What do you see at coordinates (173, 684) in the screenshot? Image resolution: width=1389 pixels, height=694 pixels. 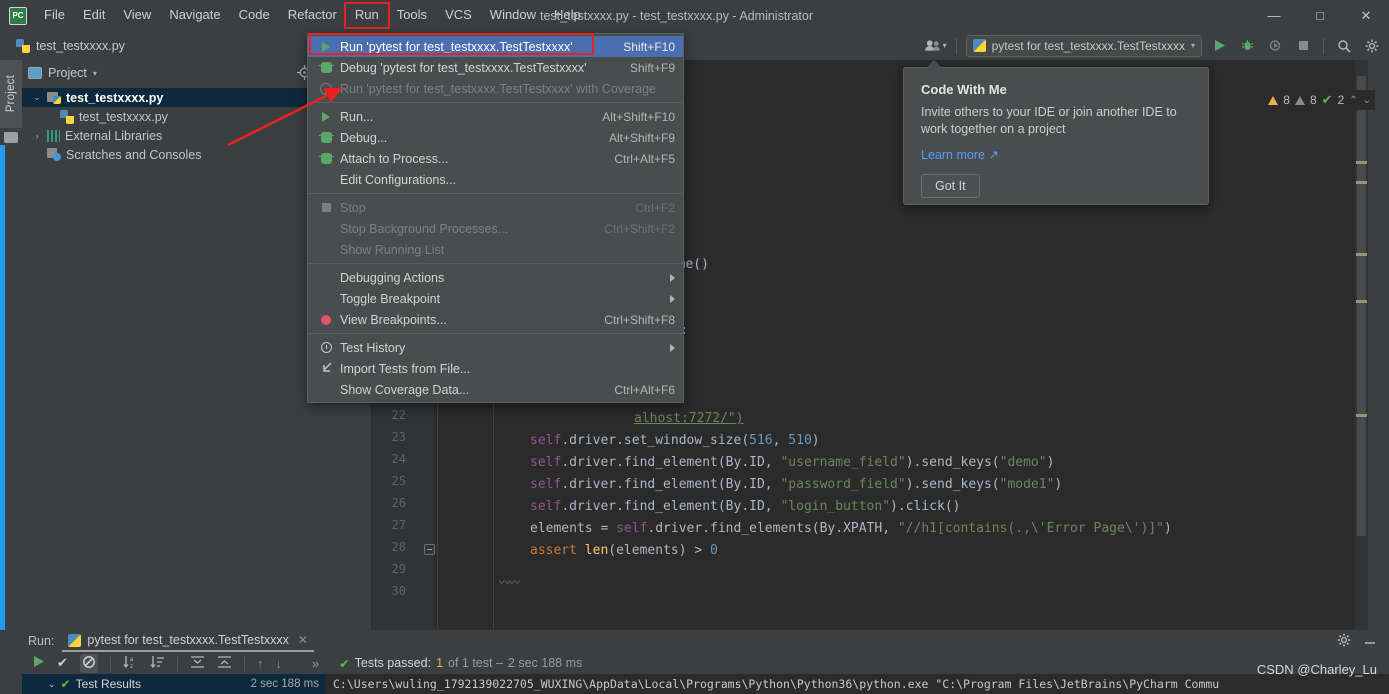 I see `test-results-tree-node: ⌄ ✔ Test Results 2 sec 188 ms` at bounding box center [173, 684].